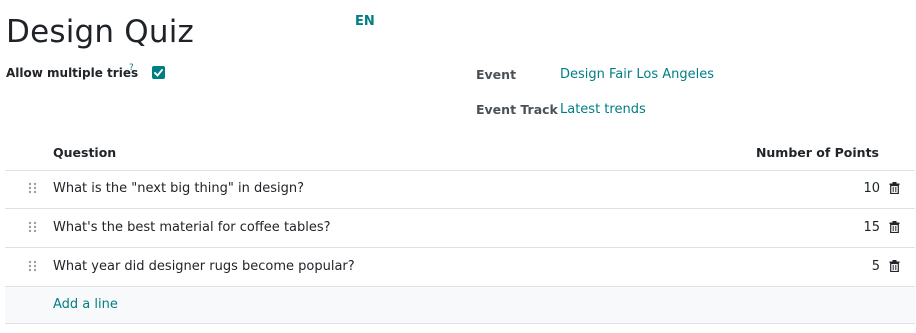  I want to click on allow-multiple-tries-label: Allow multiple tries, so click(72, 73).